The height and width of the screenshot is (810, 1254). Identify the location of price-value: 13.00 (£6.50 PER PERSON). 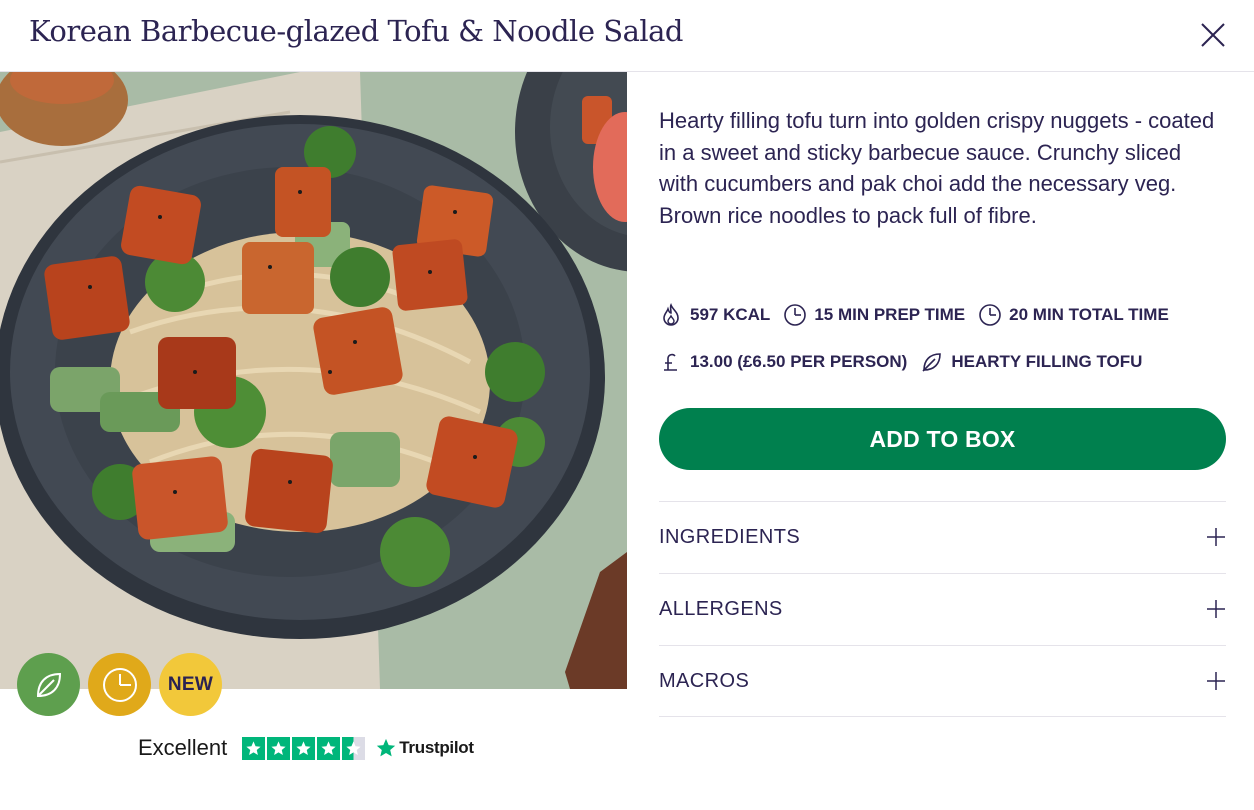
(799, 361).